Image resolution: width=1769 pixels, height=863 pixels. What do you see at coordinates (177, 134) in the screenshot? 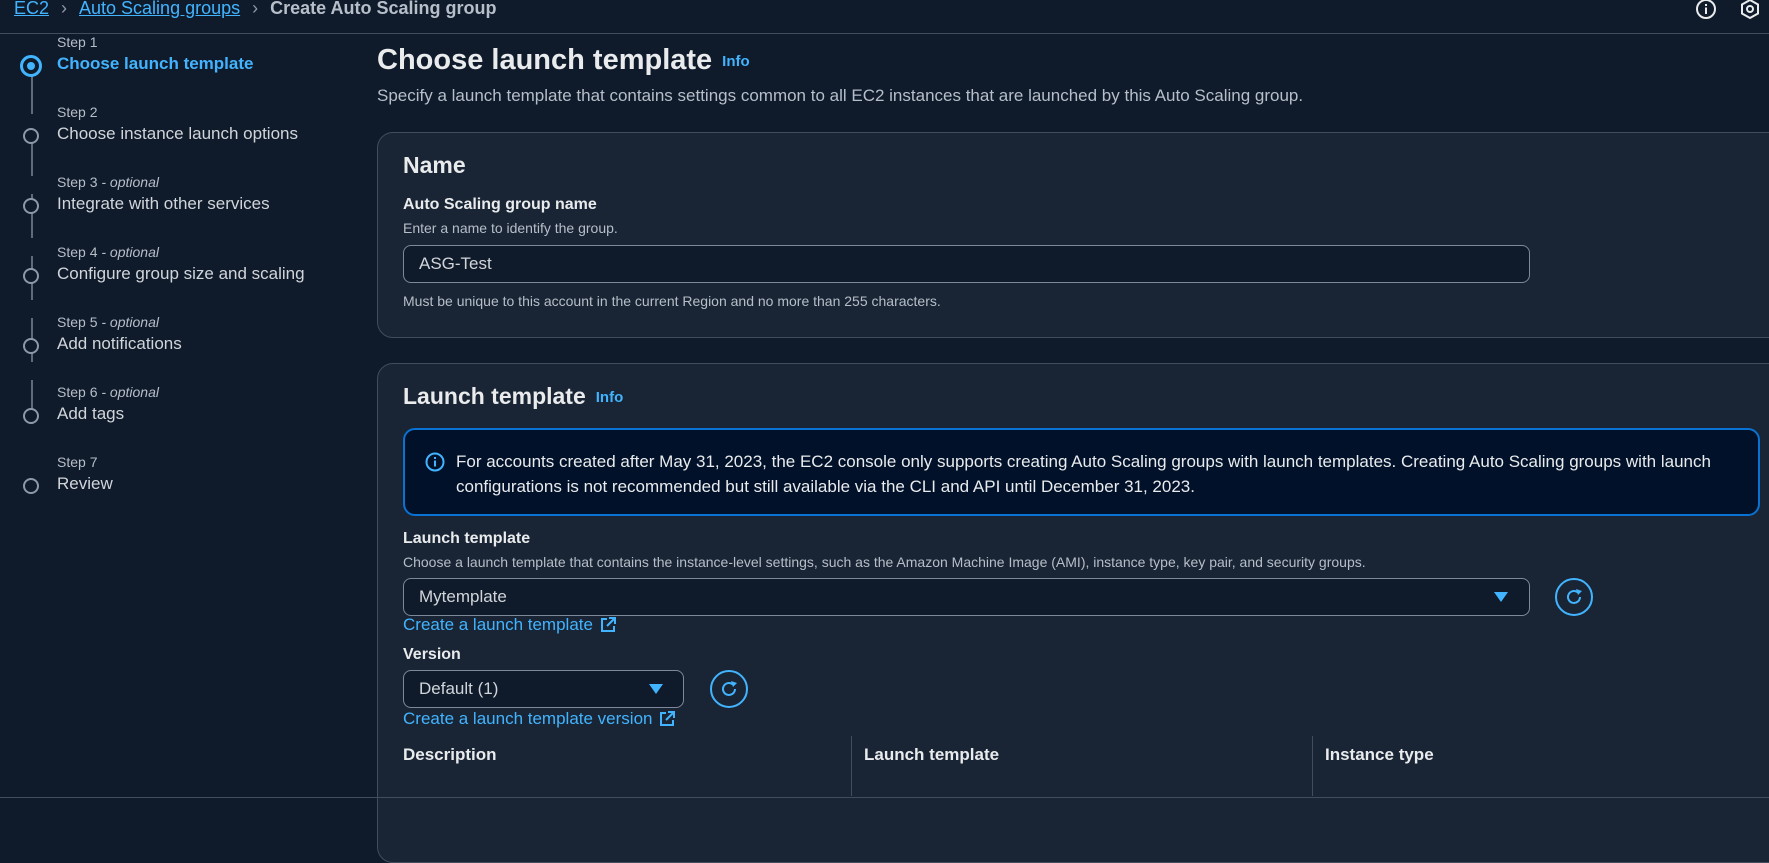
I see `step-label: Choose instance launch options` at bounding box center [177, 134].